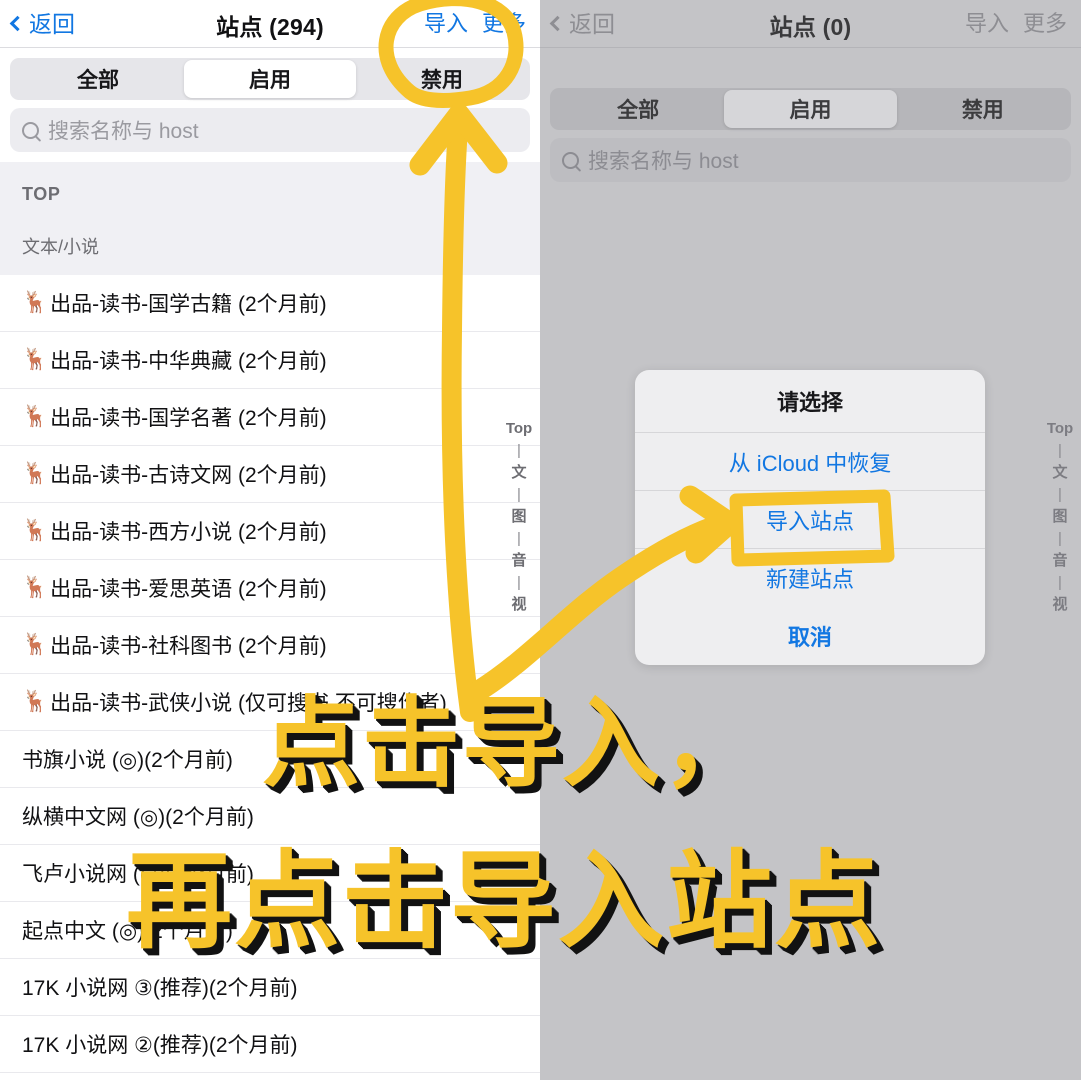 The height and width of the screenshot is (1080, 1081). What do you see at coordinates (270, 218) in the screenshot?
I see `top-section-header: TOP 文本/小说` at bounding box center [270, 218].